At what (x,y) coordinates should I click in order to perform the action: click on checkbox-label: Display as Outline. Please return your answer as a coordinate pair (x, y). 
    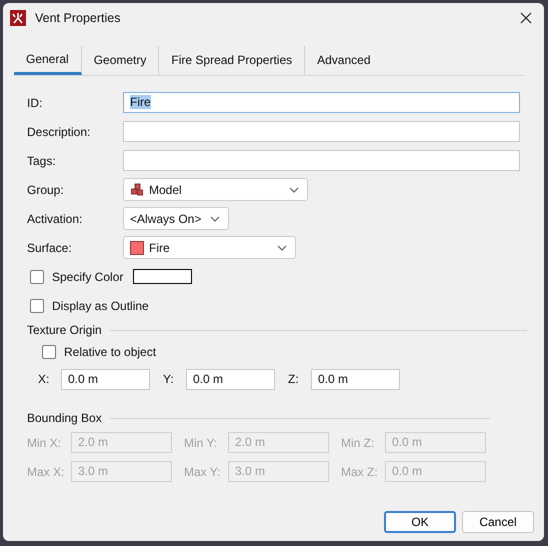
    Looking at the image, I should click on (100, 305).